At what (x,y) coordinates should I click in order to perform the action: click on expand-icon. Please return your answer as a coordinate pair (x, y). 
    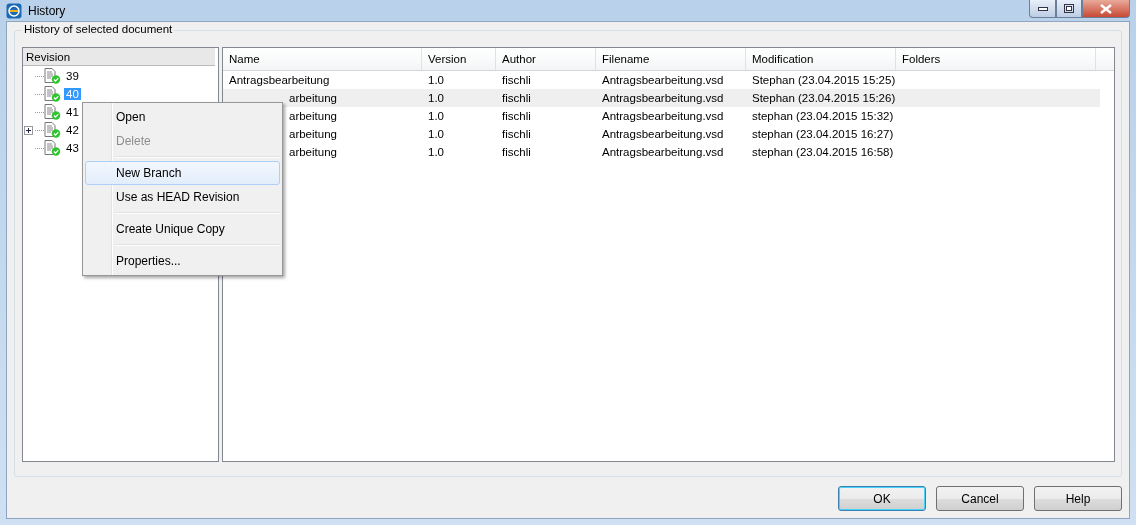
    Looking at the image, I should click on (28, 130).